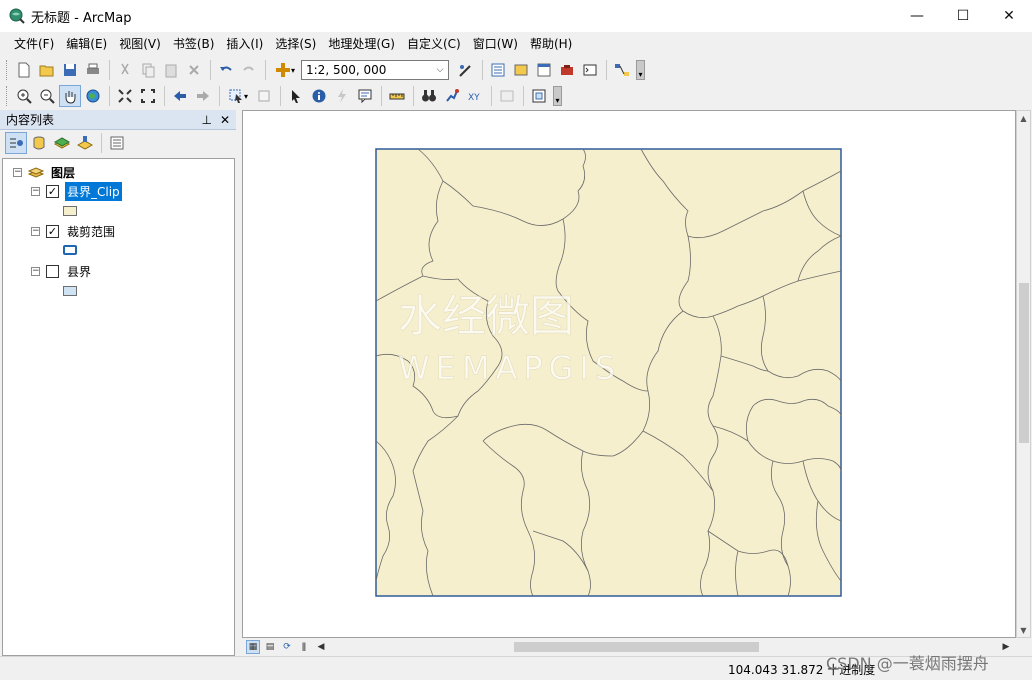  Describe the element at coordinates (917, 16) in the screenshot. I see `minimize-button: —` at that location.